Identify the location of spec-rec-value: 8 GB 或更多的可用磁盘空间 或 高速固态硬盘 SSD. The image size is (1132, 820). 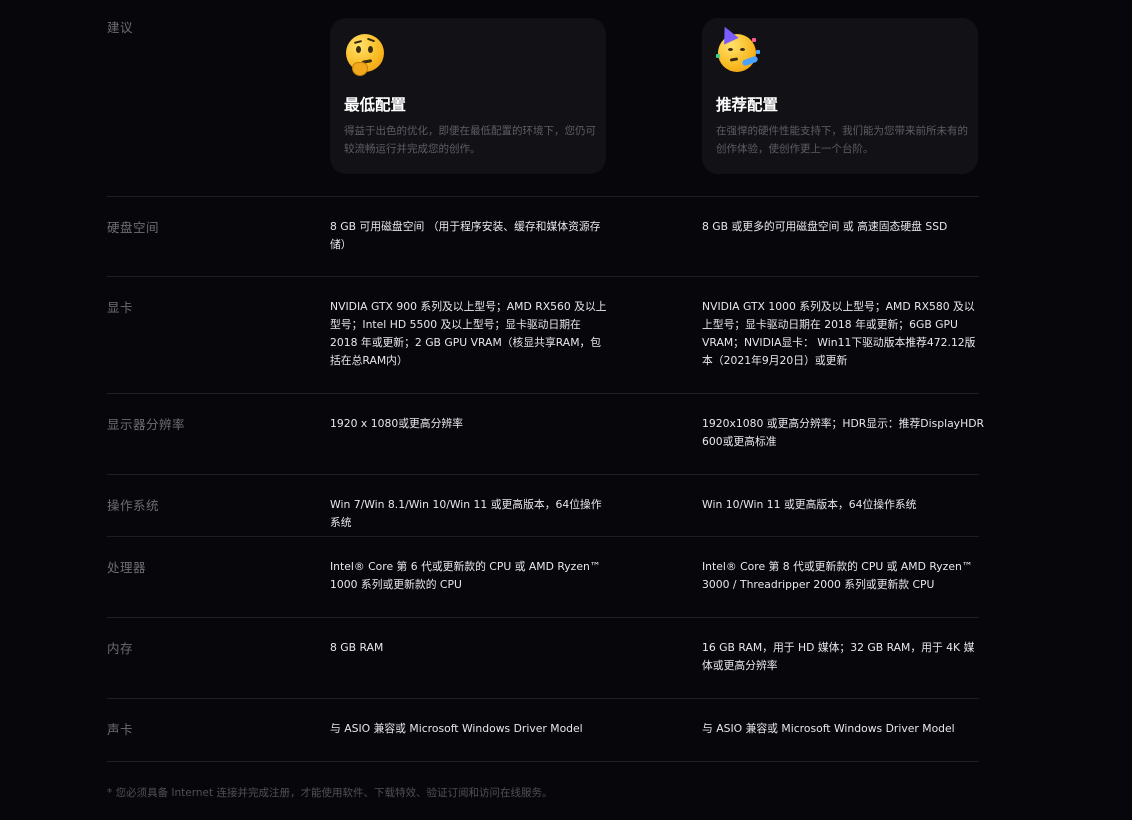
(825, 226).